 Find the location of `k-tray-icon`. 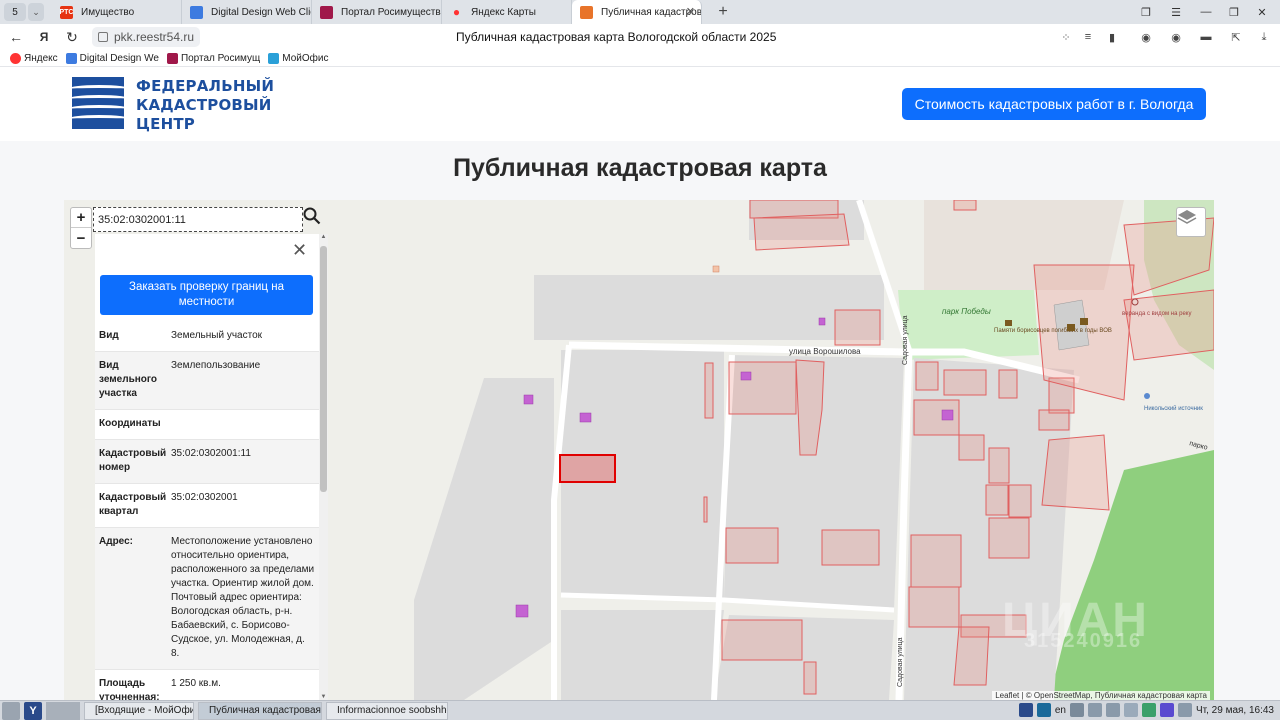

k-tray-icon is located at coordinates (1043, 710).